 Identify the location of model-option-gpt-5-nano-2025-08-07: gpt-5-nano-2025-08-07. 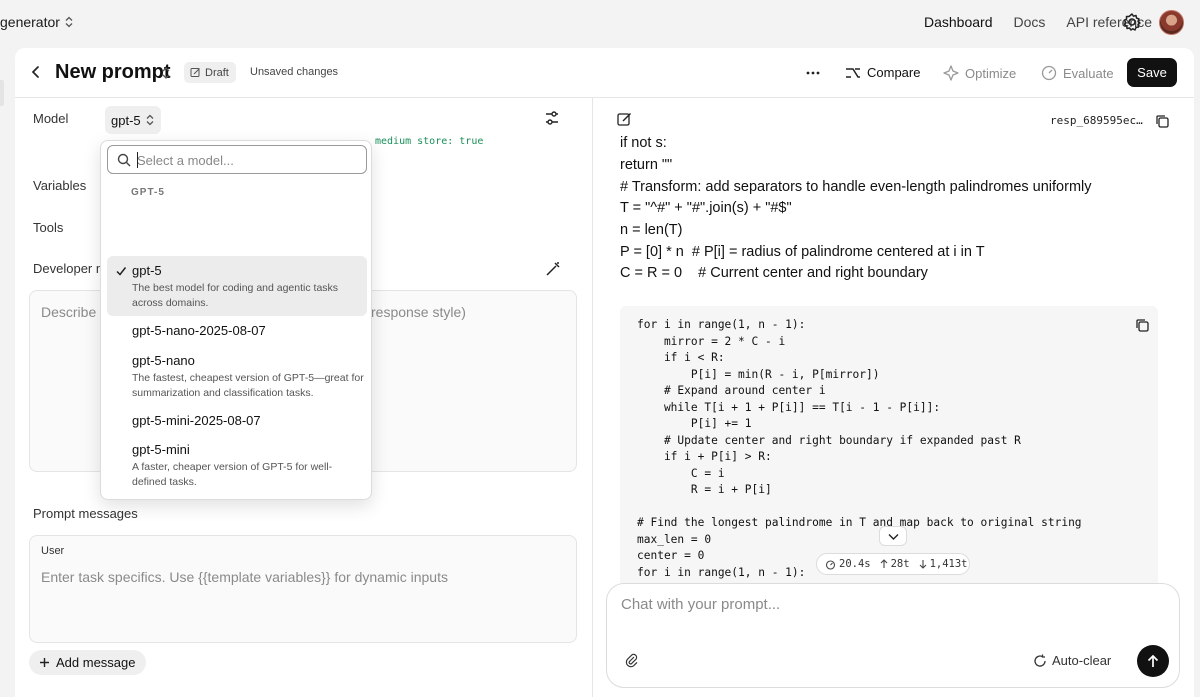
(237, 332).